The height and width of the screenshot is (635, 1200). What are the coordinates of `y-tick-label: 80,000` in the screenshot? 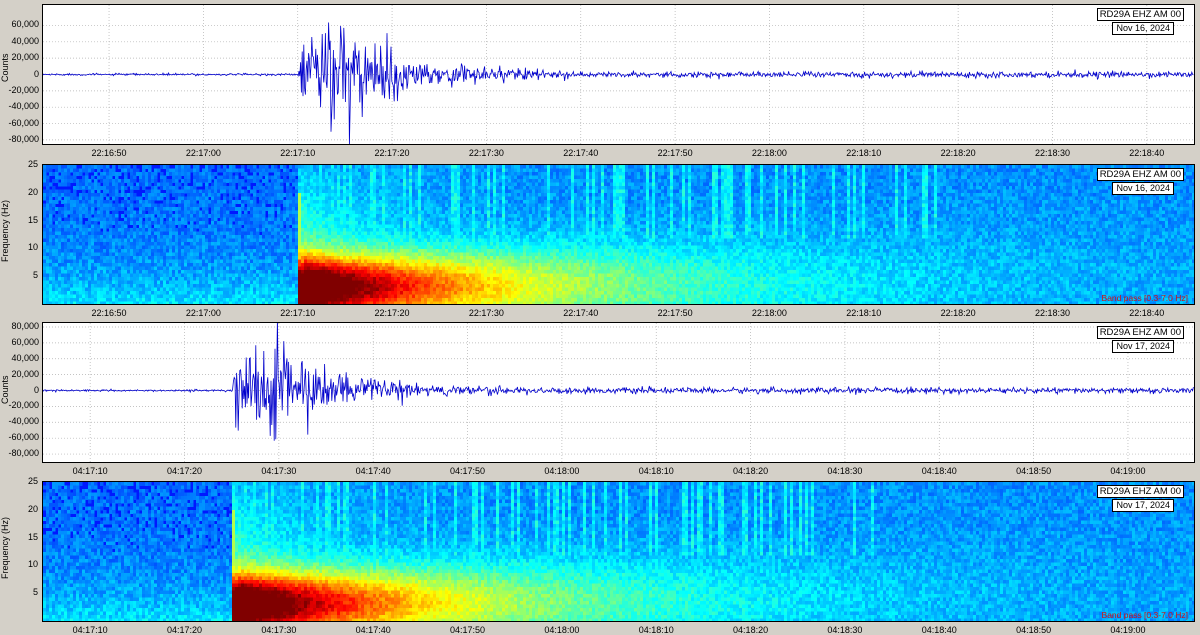 It's located at (19, 326).